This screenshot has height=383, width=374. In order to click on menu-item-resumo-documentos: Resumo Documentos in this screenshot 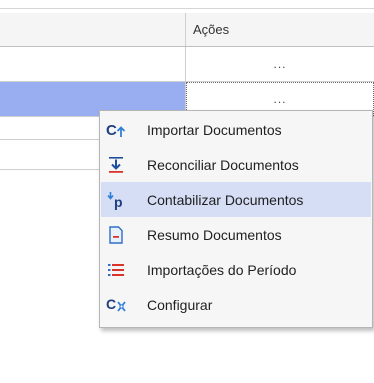, I will do `click(236, 234)`.